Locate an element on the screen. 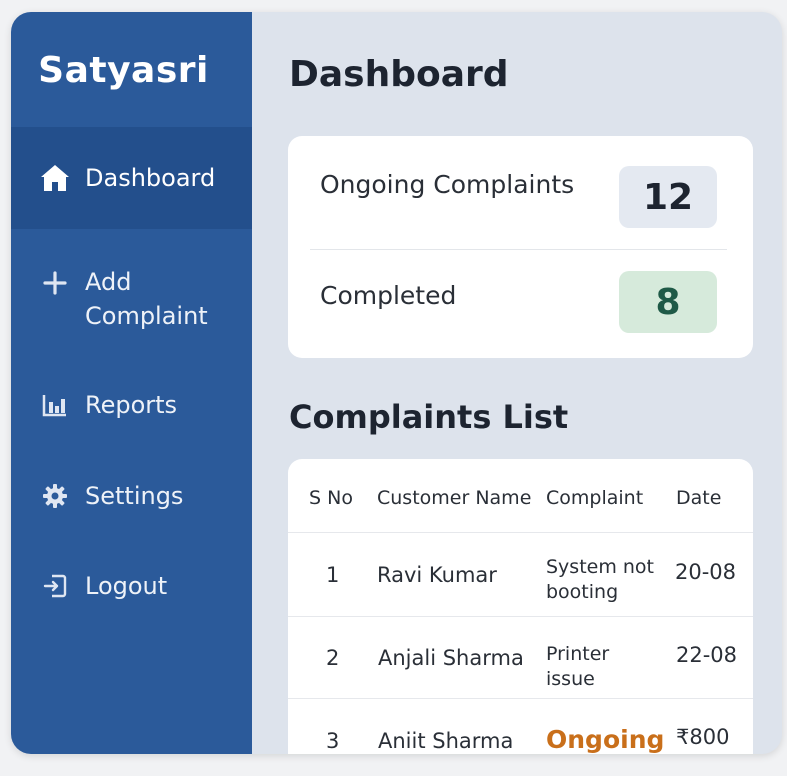 This screenshot has height=776, width=787. sidebar-item-reports: Reports is located at coordinates (131, 405).